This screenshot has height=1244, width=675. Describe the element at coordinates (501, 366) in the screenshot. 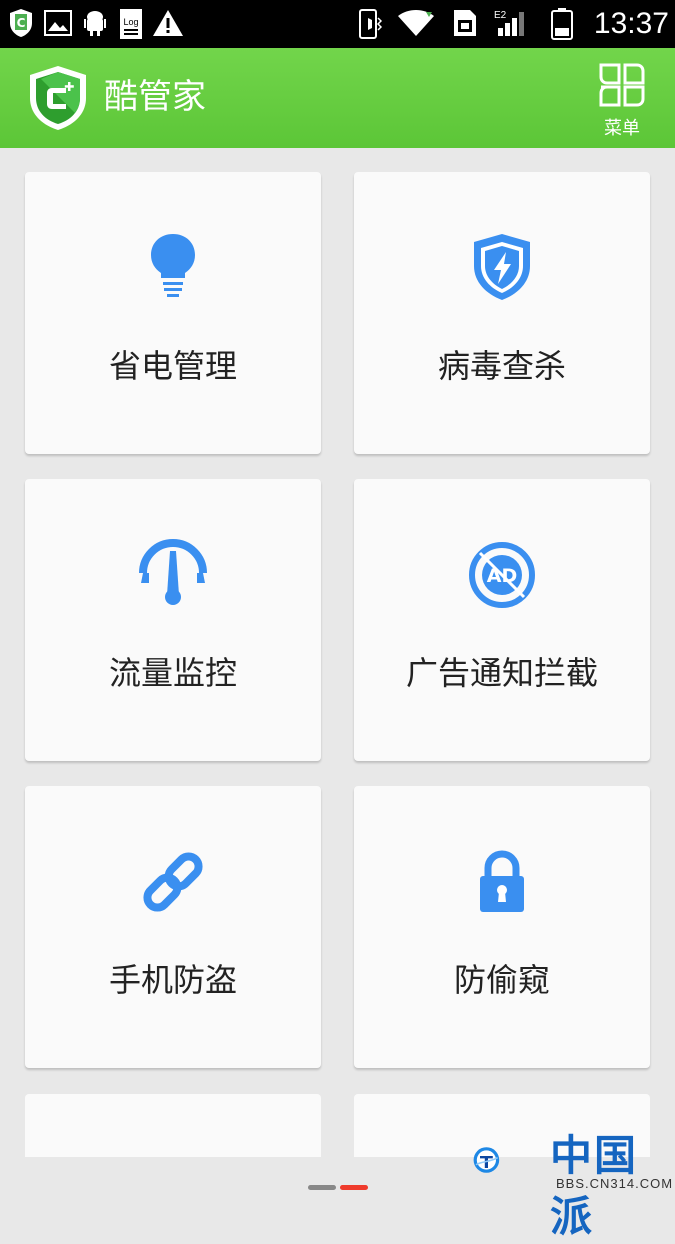

I see `card-label: 病毒查杀` at that location.